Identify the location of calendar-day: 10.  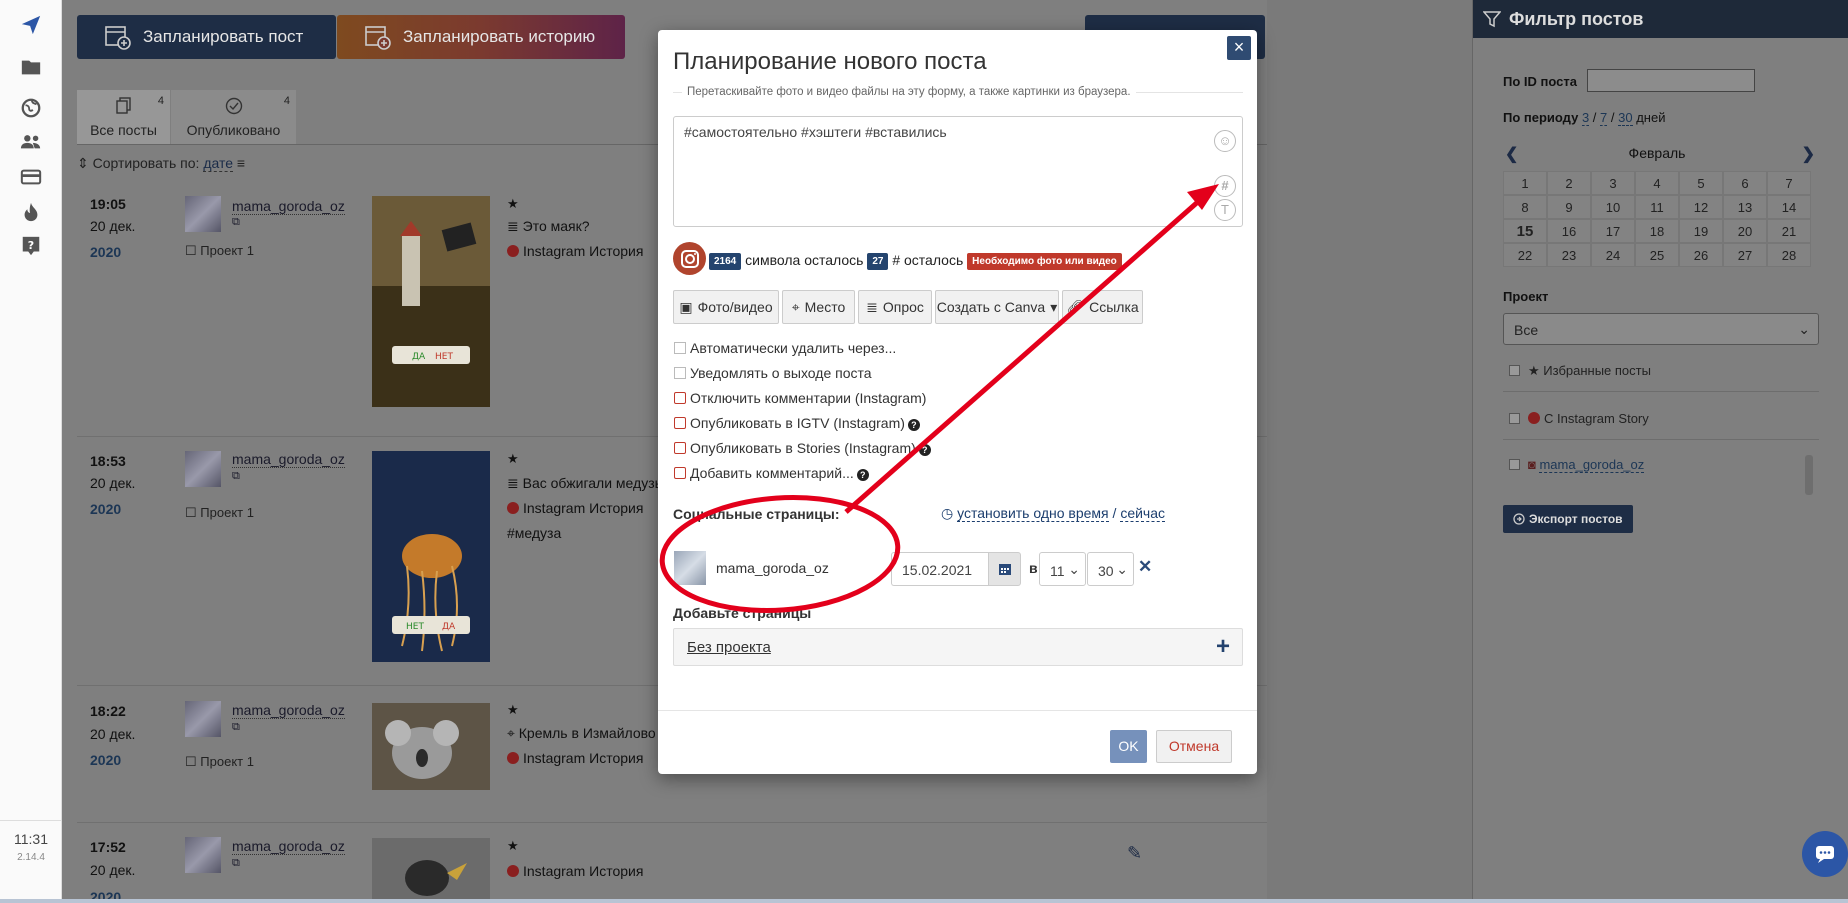
(1613, 207).